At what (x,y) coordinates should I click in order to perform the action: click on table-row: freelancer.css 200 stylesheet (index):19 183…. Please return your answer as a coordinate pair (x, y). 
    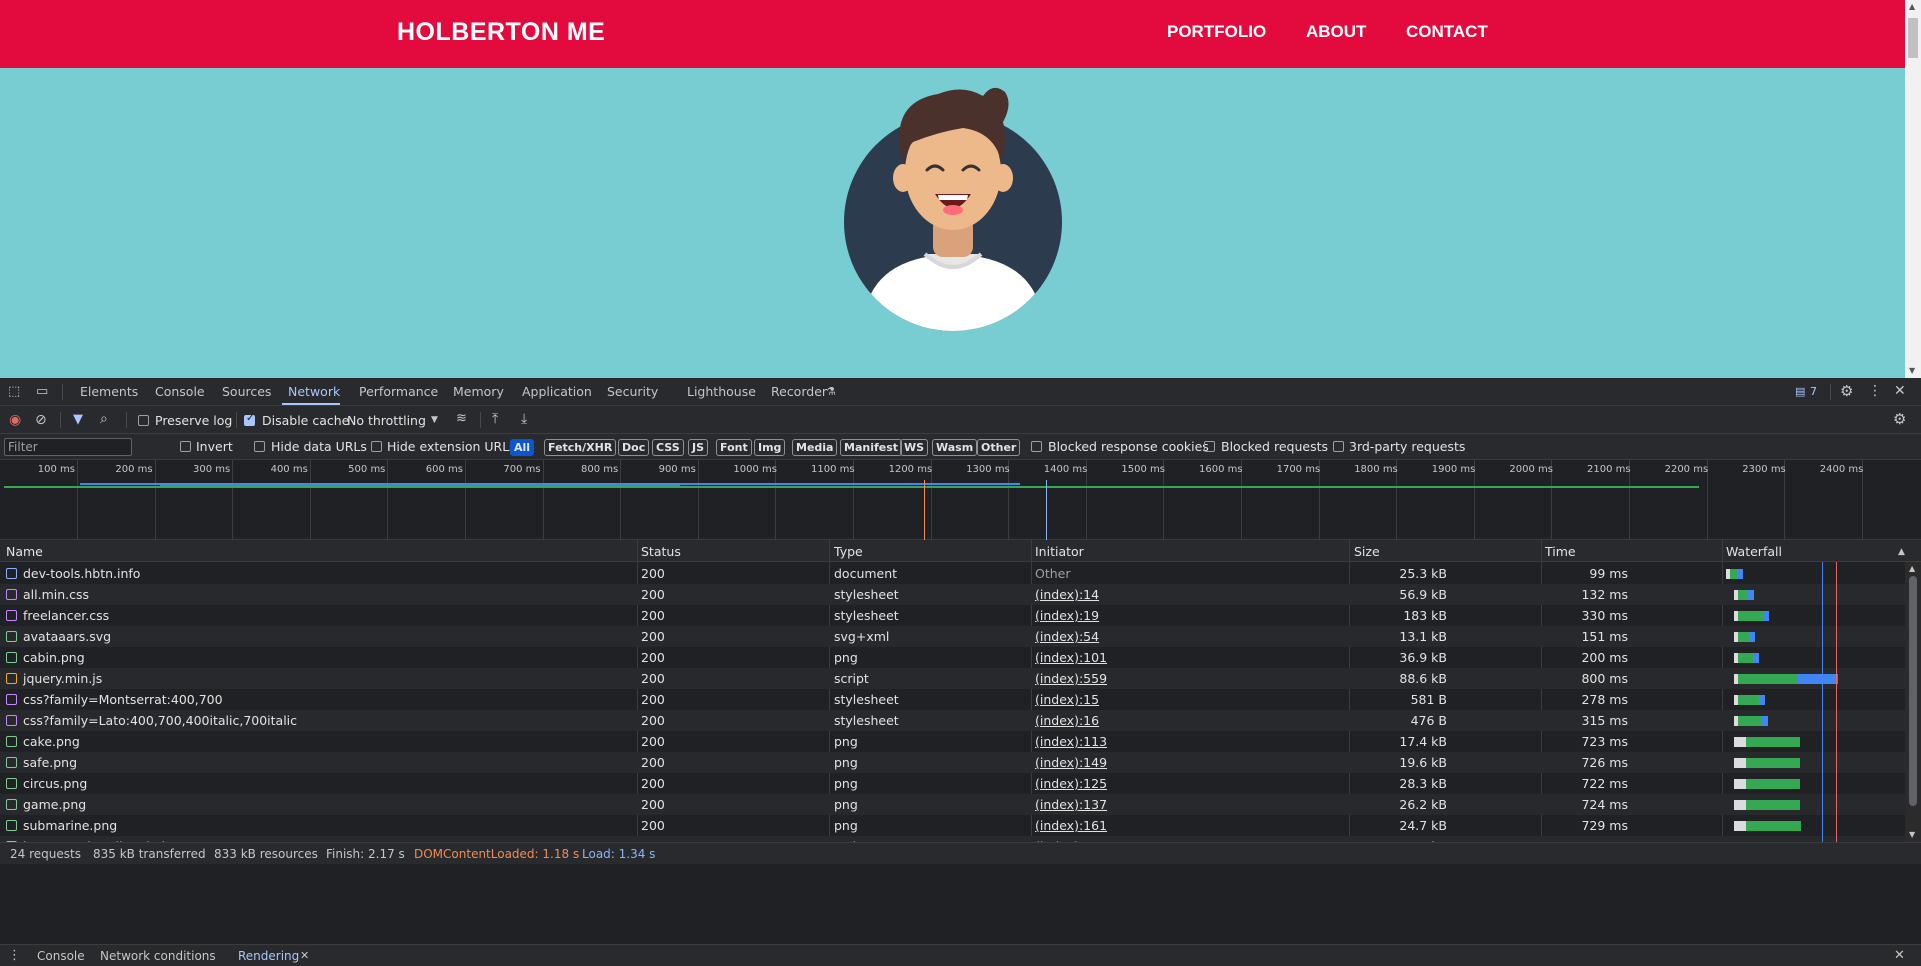
    Looking at the image, I should click on (952, 615).